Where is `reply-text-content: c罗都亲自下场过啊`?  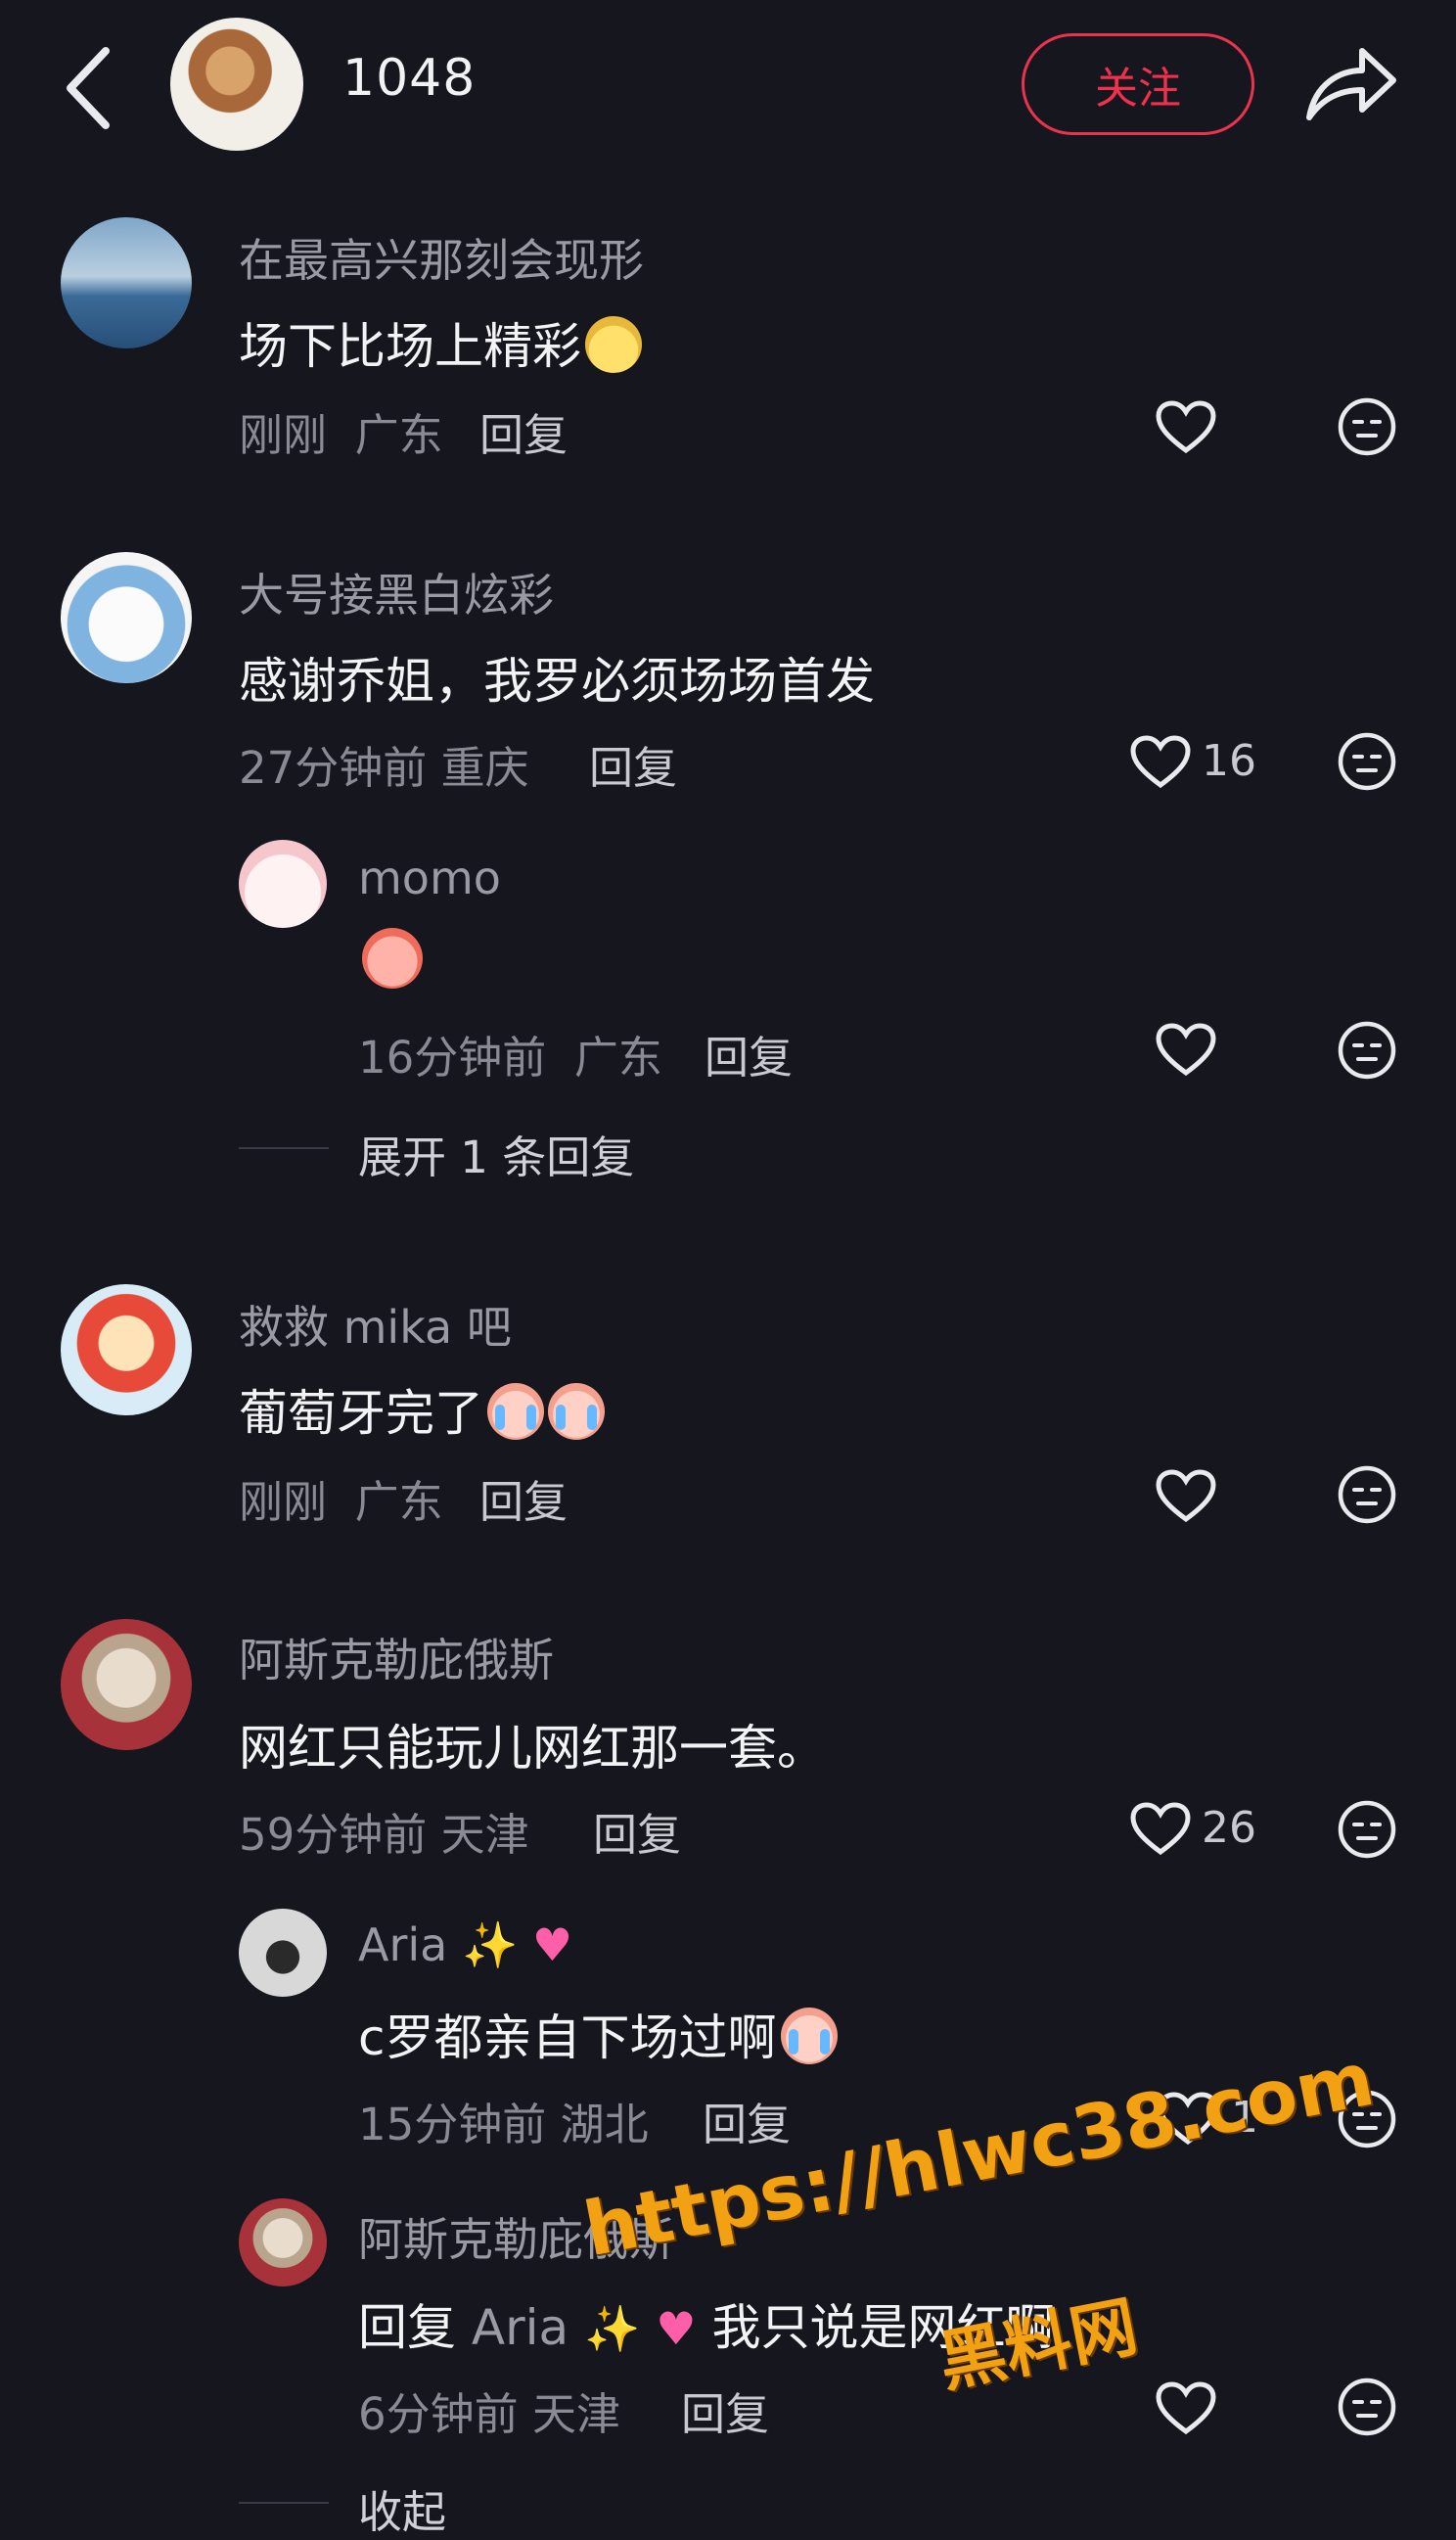 reply-text-content: c罗都亲自下场过啊 is located at coordinates (567, 2037).